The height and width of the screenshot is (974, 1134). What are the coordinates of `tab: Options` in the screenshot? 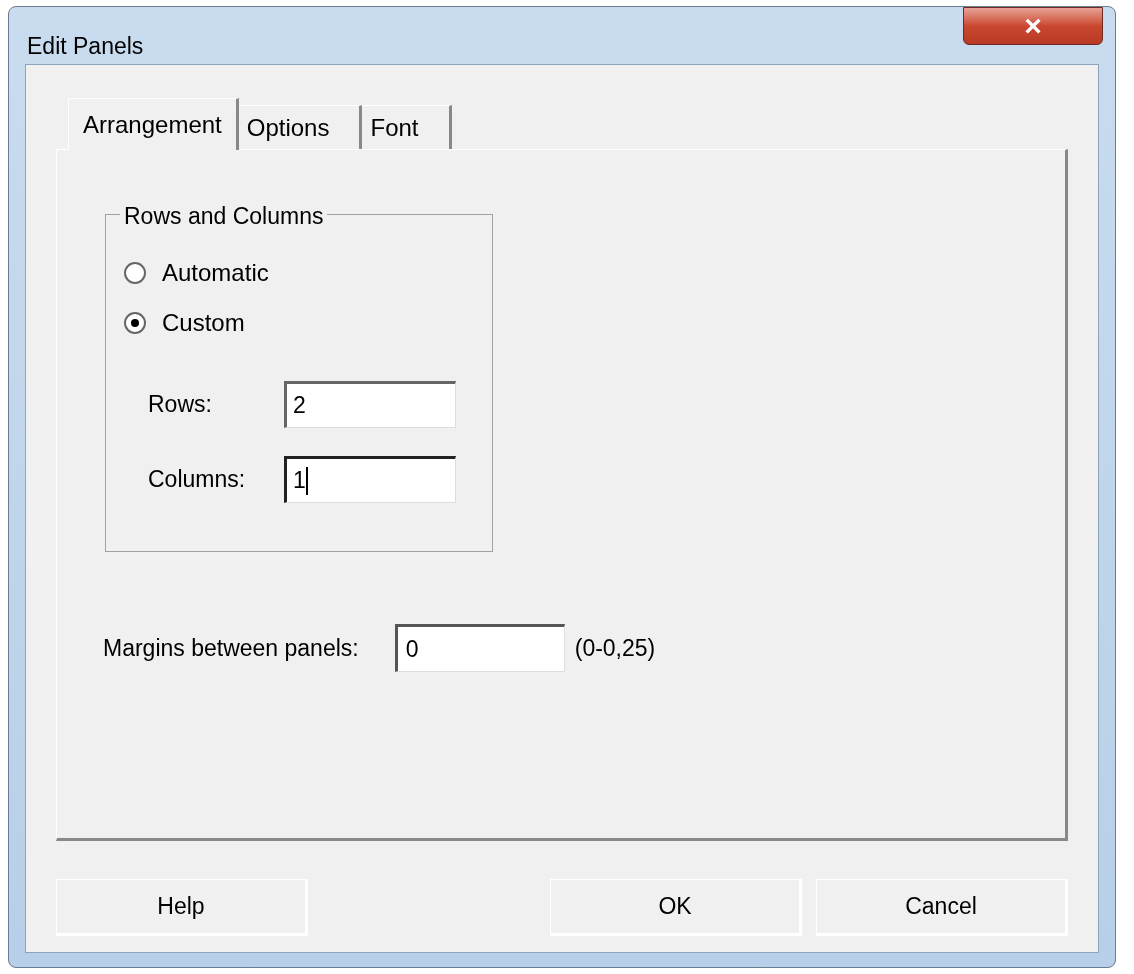 It's located at (300, 127).